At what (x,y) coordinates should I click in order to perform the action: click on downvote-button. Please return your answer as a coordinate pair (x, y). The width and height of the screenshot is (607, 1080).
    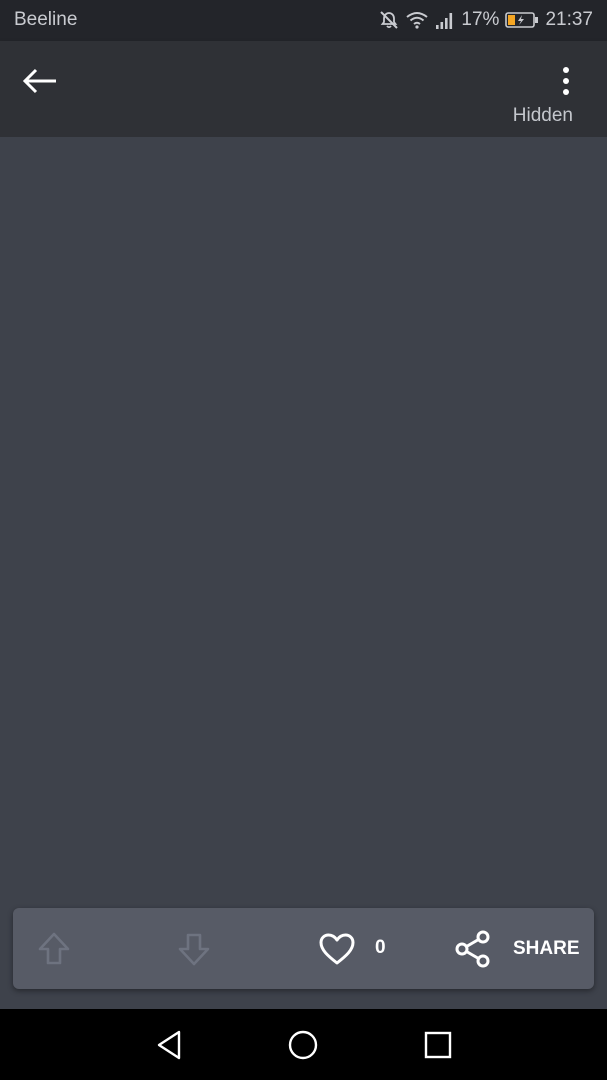
    Looking at the image, I should click on (194, 948).